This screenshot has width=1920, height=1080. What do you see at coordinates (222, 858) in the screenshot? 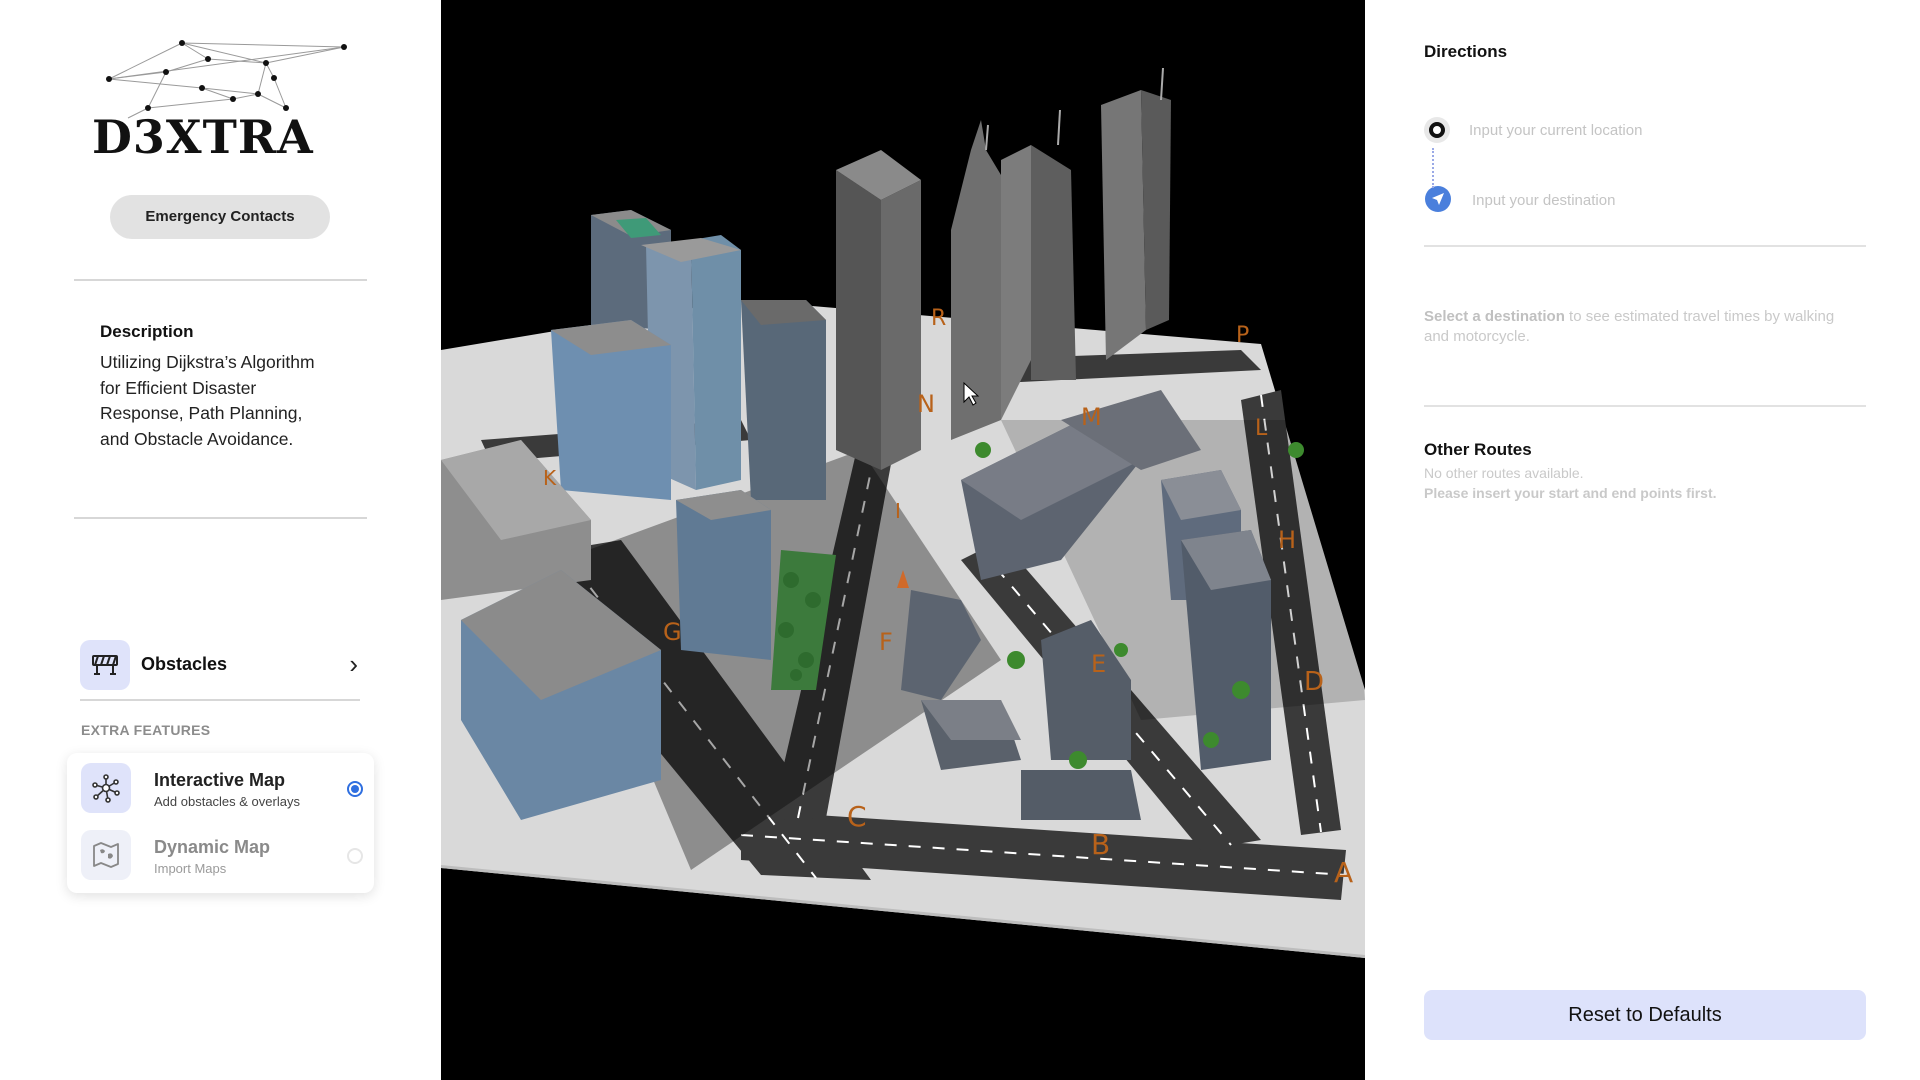
I see `dynamic-map-option: Dynamic Map Import Maps` at bounding box center [222, 858].